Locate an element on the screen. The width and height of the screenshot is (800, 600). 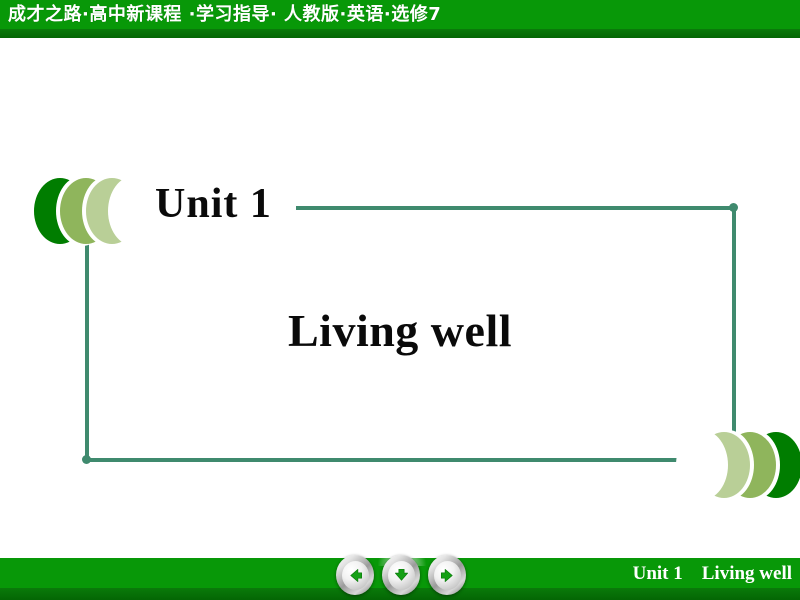
next-section-button is located at coordinates (401, 575).